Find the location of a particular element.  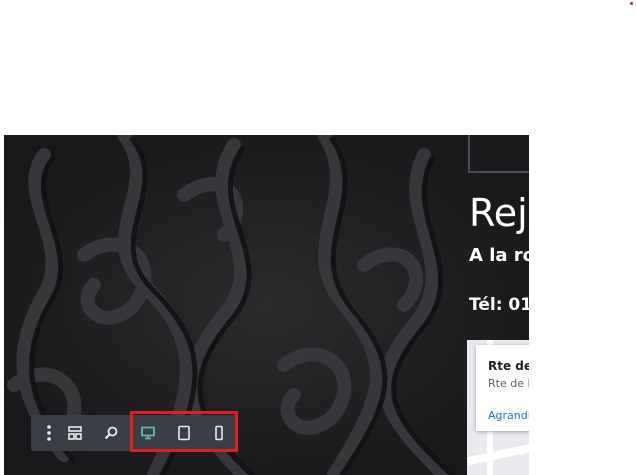

layout-icon is located at coordinates (75, 433).